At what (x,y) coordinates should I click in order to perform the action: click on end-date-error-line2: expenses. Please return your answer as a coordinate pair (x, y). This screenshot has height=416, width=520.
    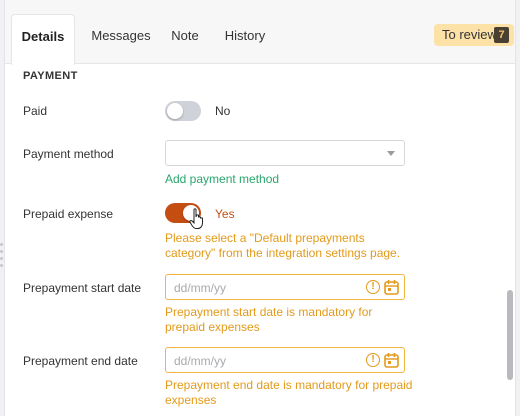
    Looking at the image, I should click on (191, 400).